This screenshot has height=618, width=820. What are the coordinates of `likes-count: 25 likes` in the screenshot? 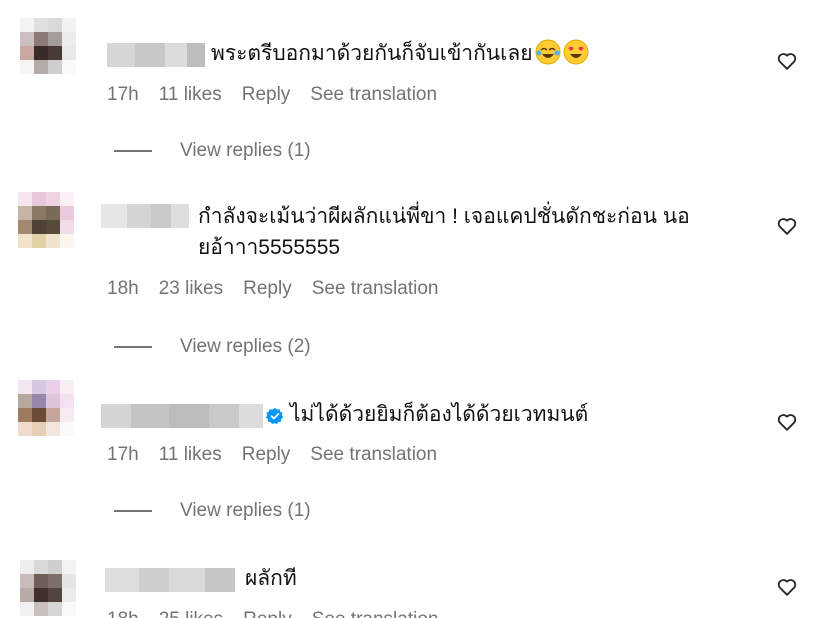 It's located at (191, 613).